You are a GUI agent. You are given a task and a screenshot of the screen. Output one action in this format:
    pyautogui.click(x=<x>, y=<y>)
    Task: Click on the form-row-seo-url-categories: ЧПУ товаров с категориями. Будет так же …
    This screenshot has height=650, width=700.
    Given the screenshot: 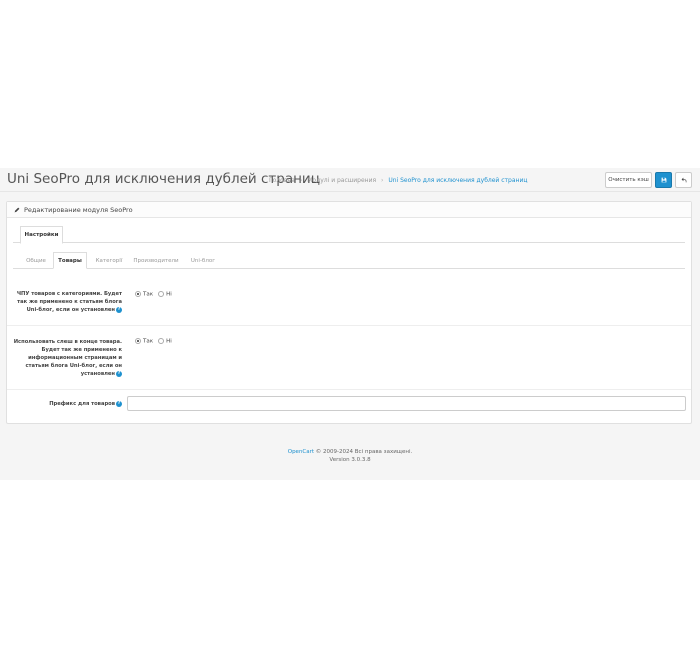 What is the action you would take?
    pyautogui.click(x=349, y=299)
    